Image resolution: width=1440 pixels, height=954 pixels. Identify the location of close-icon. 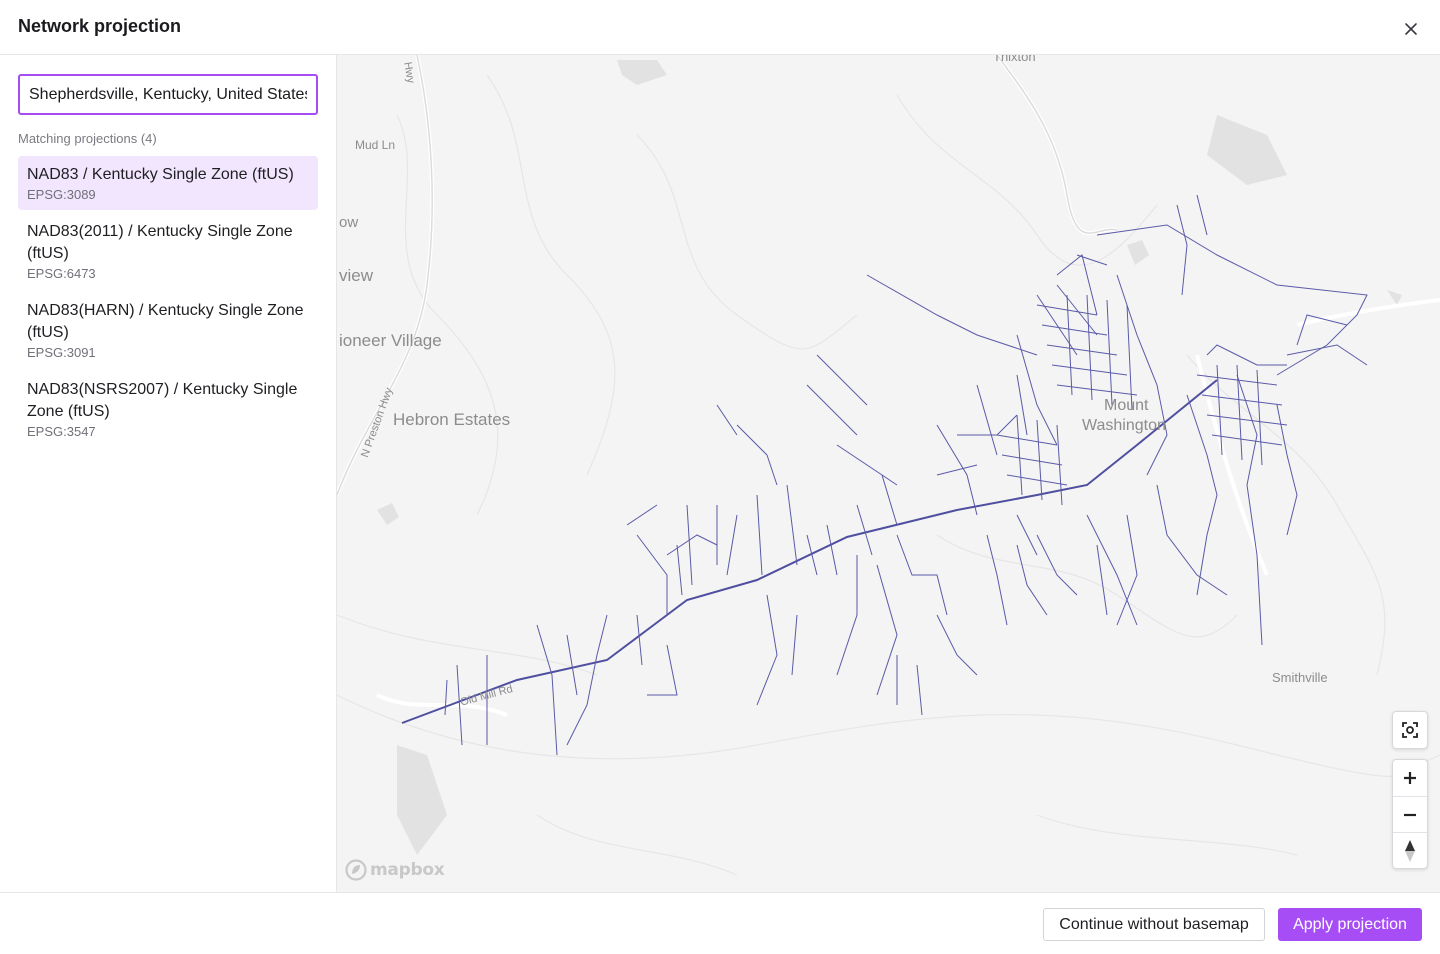
(1411, 29).